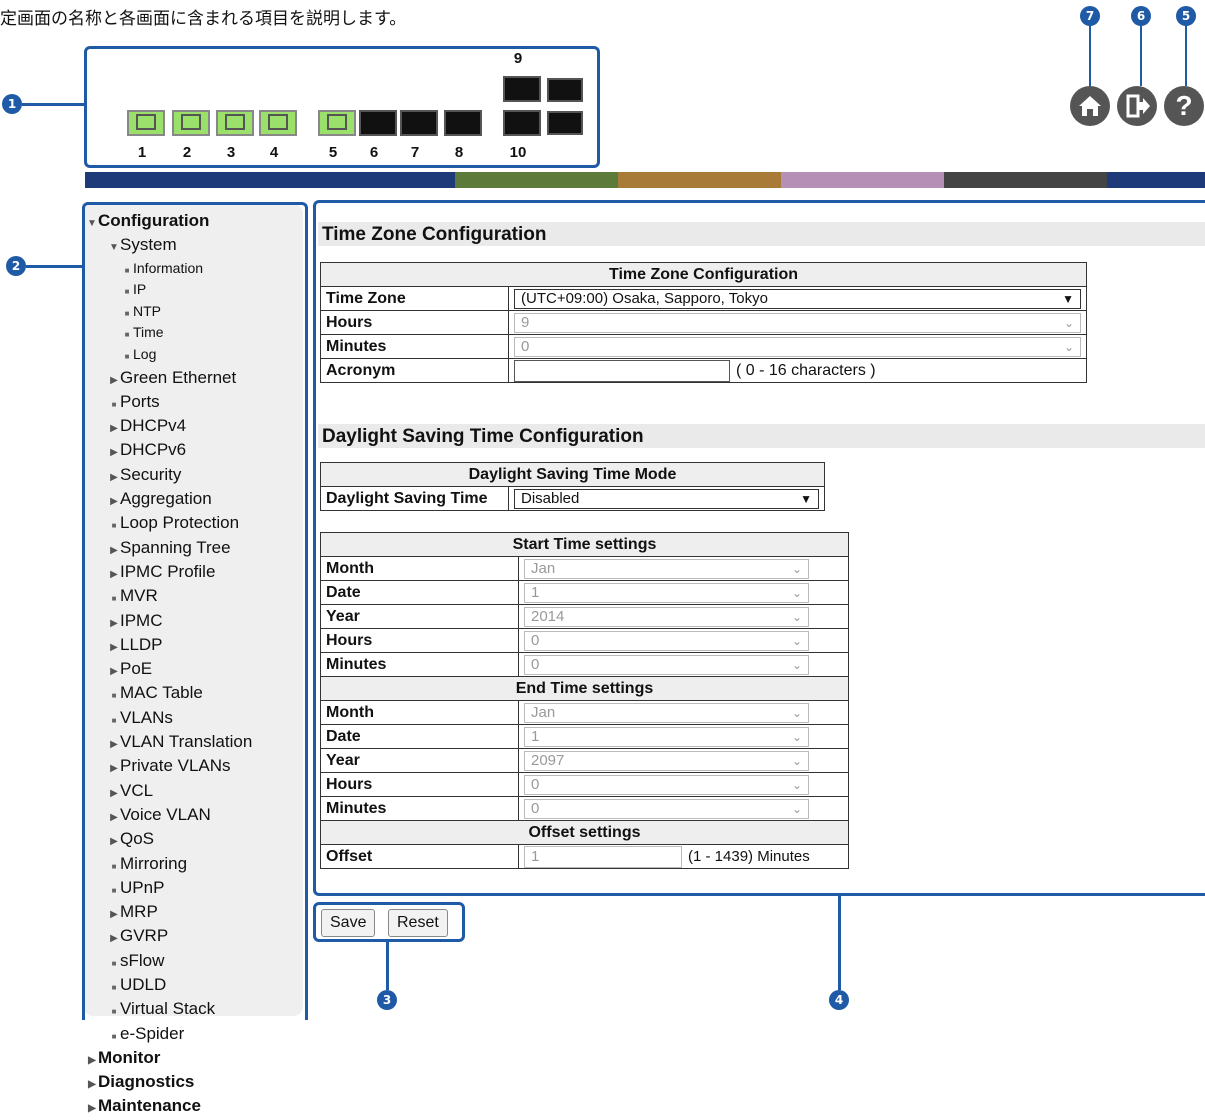 Image resolution: width=1205 pixels, height=1120 pixels. What do you see at coordinates (169, 937) in the screenshot?
I see `menu-item: ▶ GVRP` at bounding box center [169, 937].